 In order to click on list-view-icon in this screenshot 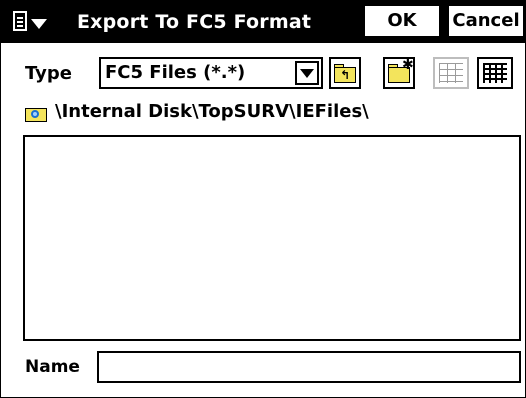, I will do `click(451, 73)`.